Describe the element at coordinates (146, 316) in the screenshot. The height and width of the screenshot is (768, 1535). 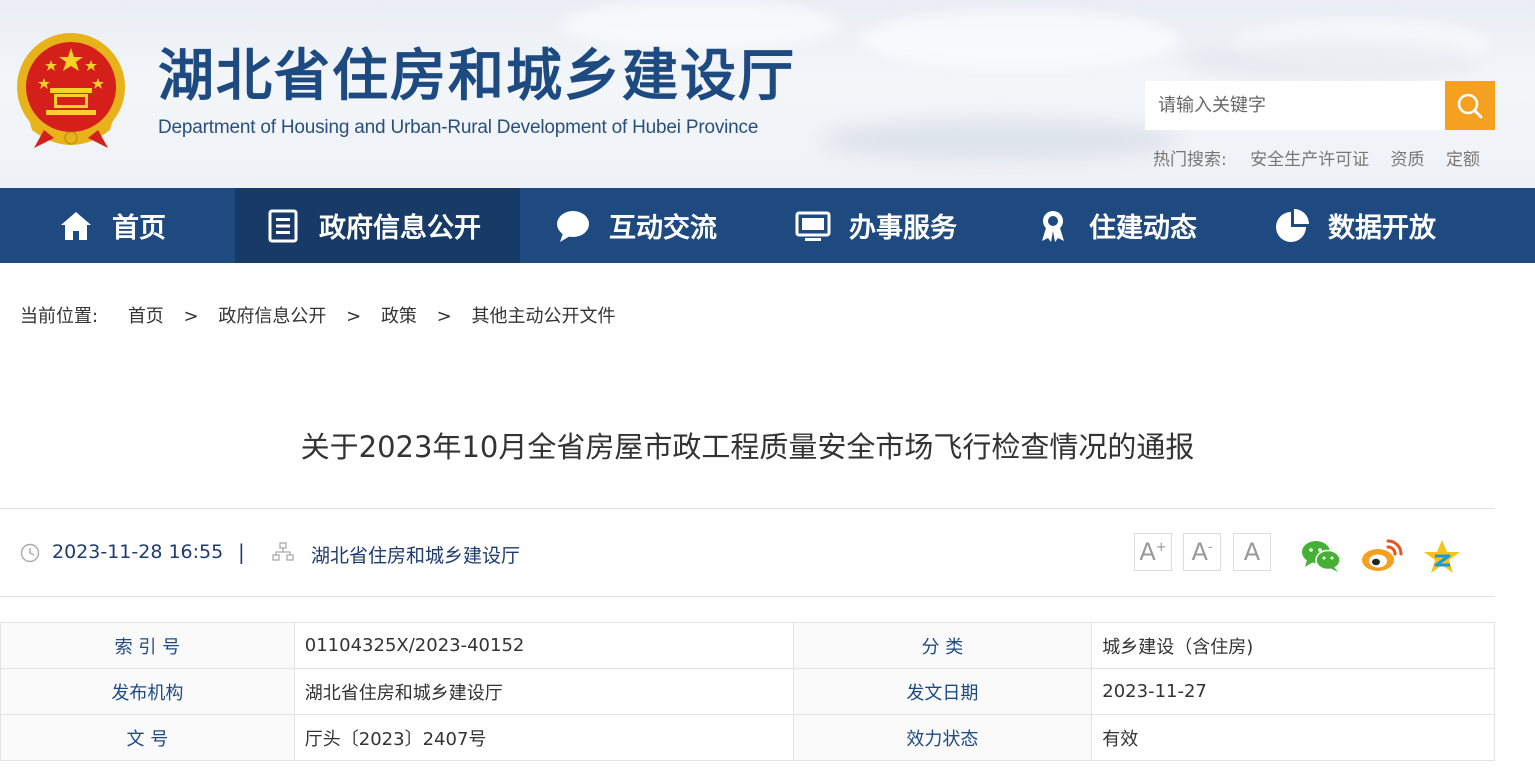
I see `breadcrumb-link-home: 首页` at that location.